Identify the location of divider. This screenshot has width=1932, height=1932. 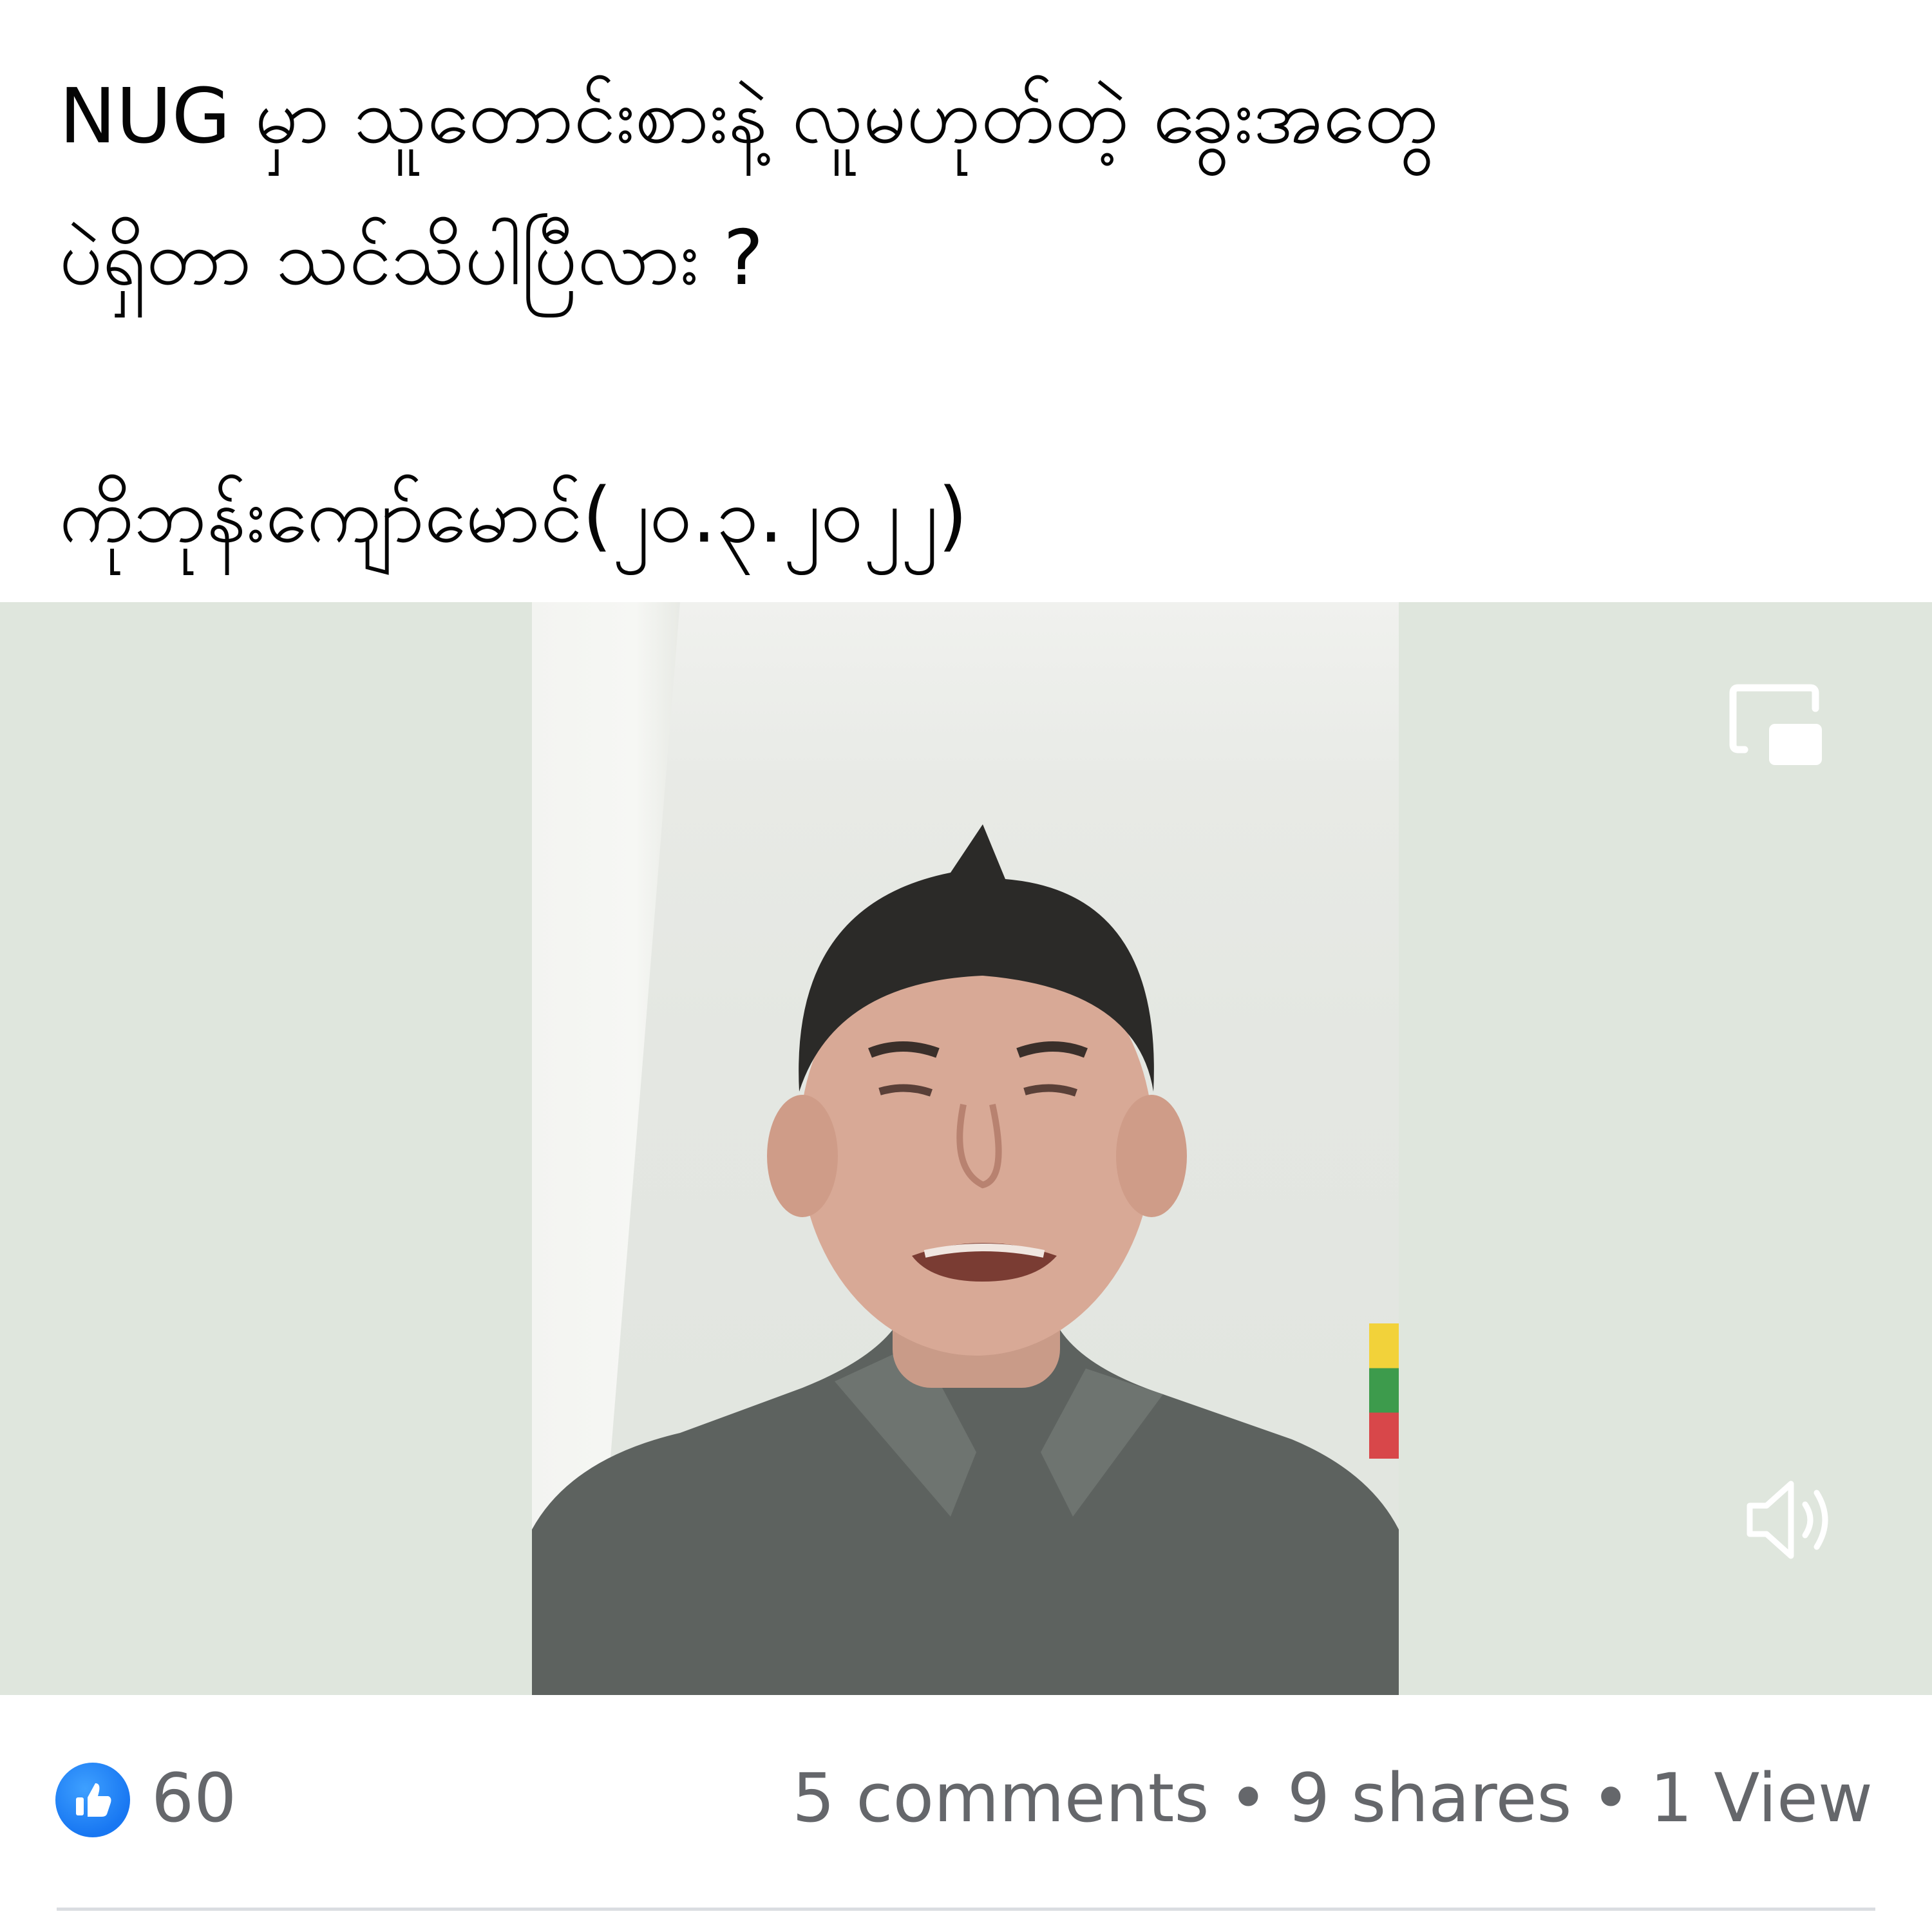
(966, 1909).